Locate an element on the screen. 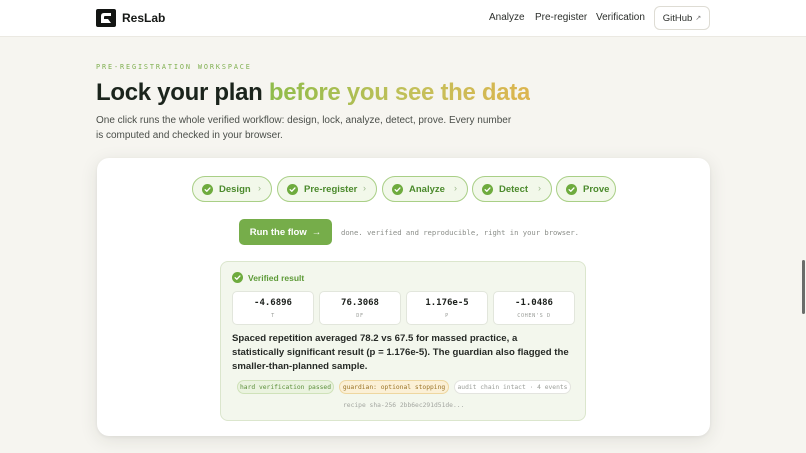 This screenshot has height=453, width=806. stat-card-cohens-d: -1.0486 COHEN'S D is located at coordinates (534, 308).